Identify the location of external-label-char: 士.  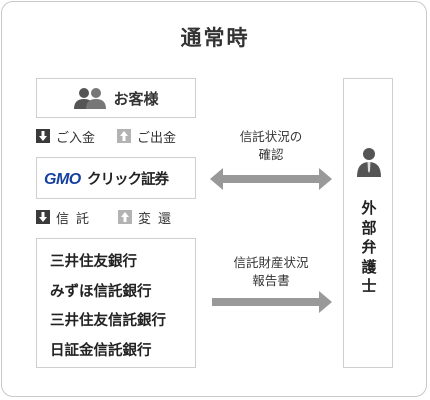
(369, 286).